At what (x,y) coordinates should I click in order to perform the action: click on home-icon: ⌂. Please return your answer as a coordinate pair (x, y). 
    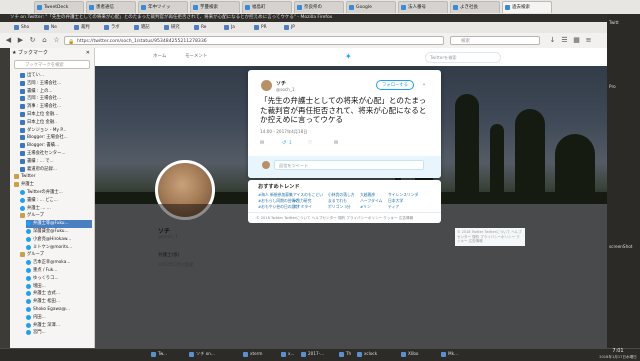
    Looking at the image, I should click on (44, 40).